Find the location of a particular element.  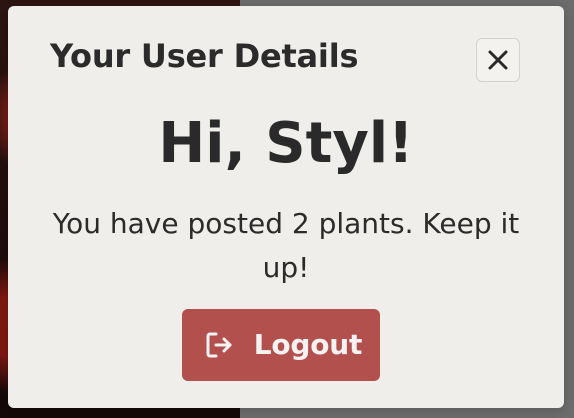

logout-icon is located at coordinates (219, 345).